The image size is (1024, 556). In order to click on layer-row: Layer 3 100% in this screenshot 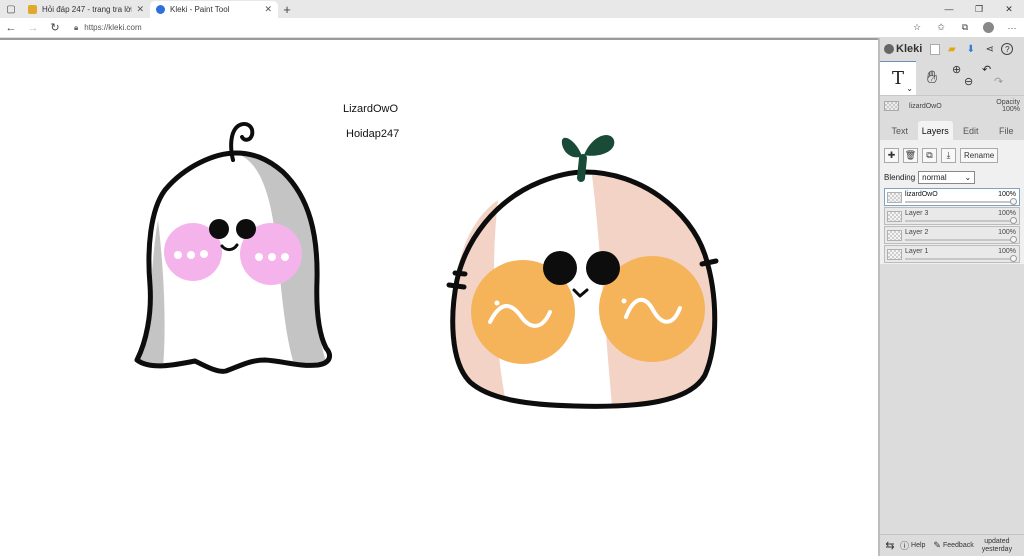, I will do `click(952, 216)`.